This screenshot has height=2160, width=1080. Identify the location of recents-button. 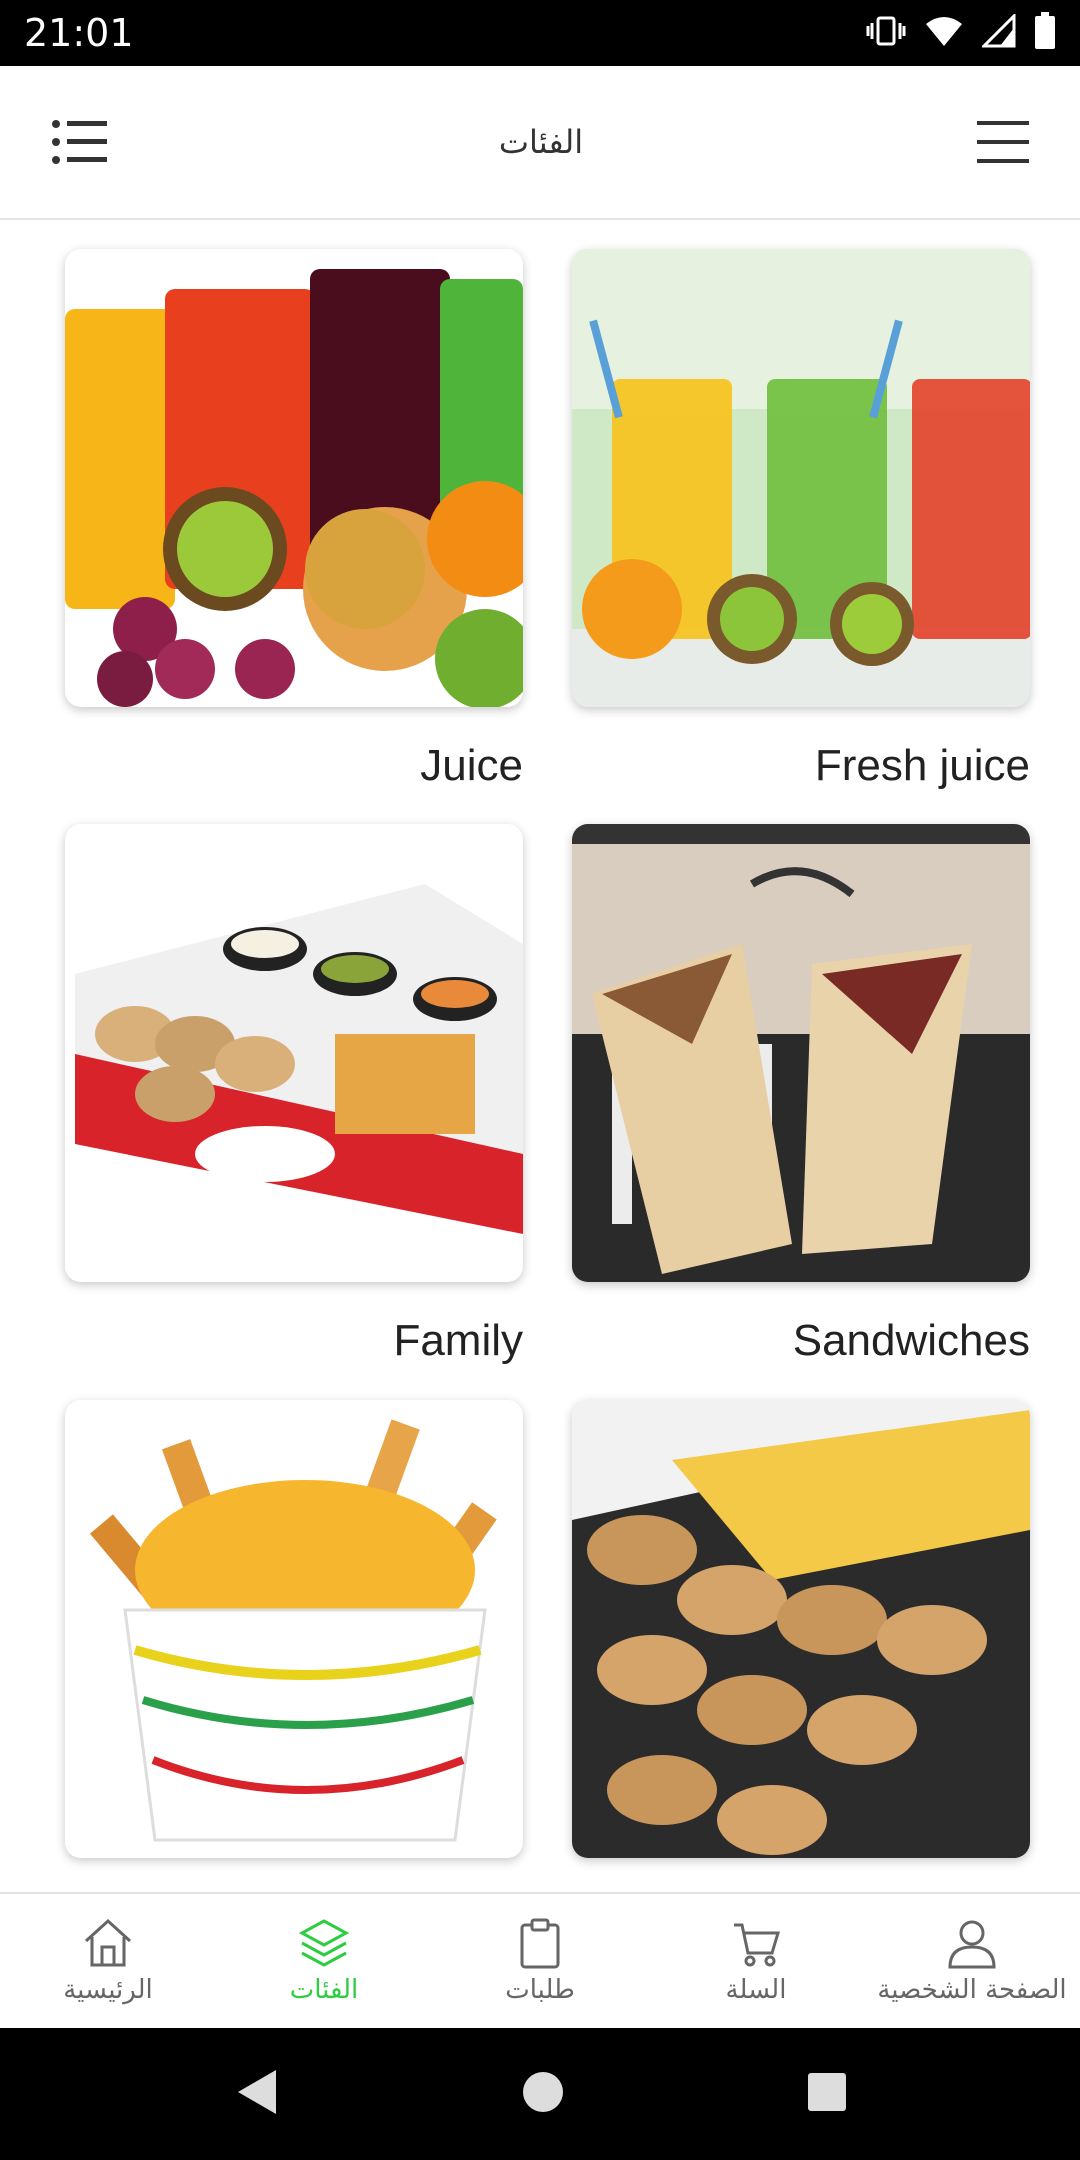
(827, 2094).